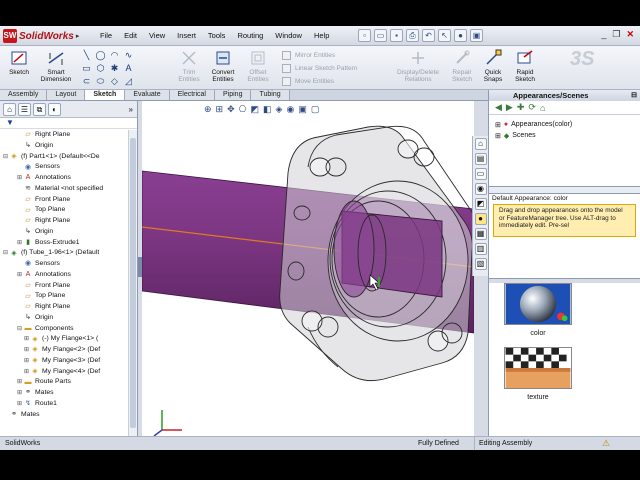 Image resolution: width=640 pixels, height=480 pixels. What do you see at coordinates (521, 107) in the screenshot?
I see `add-folder-icon: ✚` at bounding box center [521, 107].